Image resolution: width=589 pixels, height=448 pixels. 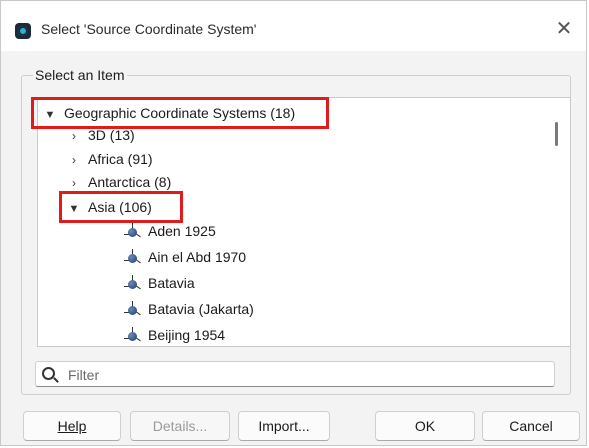 What do you see at coordinates (187, 335) in the screenshot?
I see `tree-leaf-label: Beijing 1954` at bounding box center [187, 335].